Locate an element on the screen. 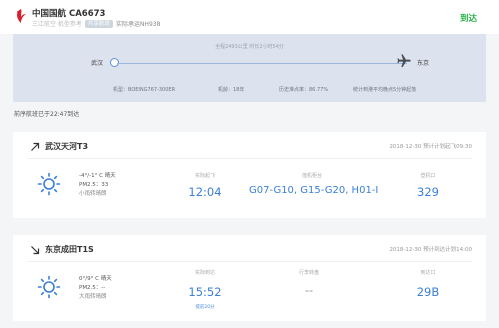 The height and width of the screenshot is (328, 499). destination-city: 东京 is located at coordinates (423, 63).